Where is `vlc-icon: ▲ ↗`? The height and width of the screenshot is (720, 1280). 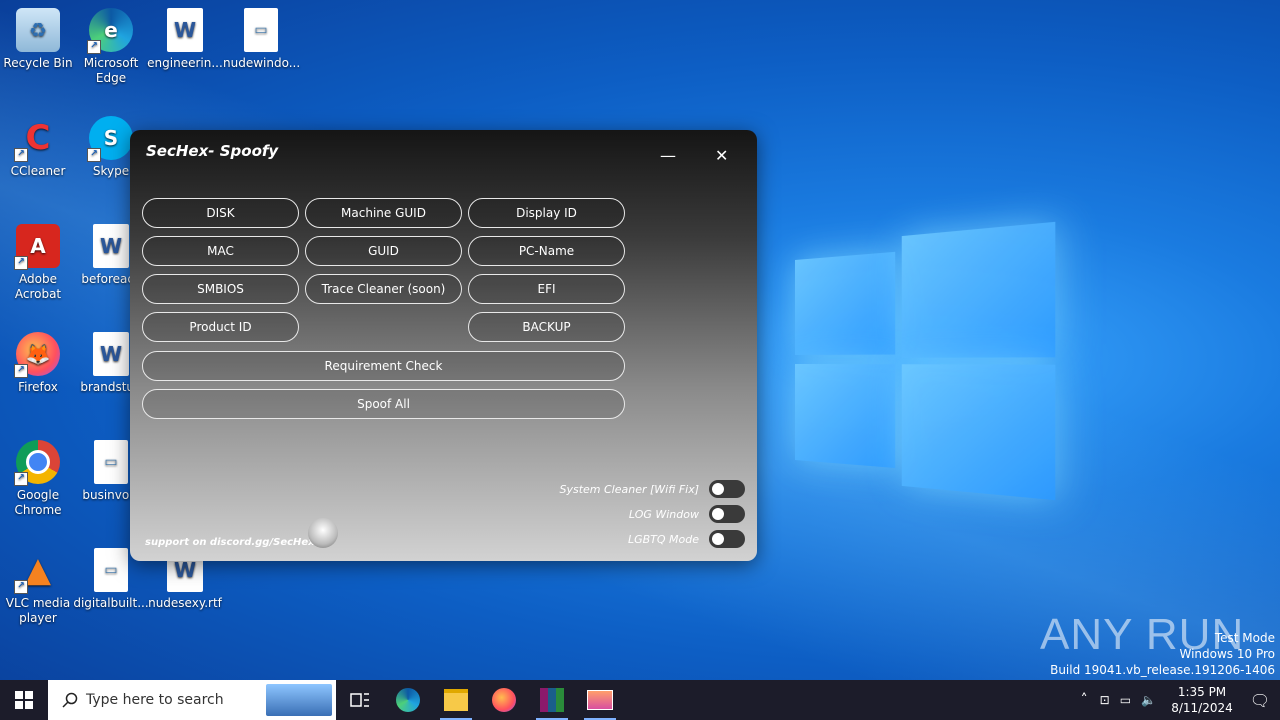 vlc-icon: ▲ ↗ is located at coordinates (37, 571).